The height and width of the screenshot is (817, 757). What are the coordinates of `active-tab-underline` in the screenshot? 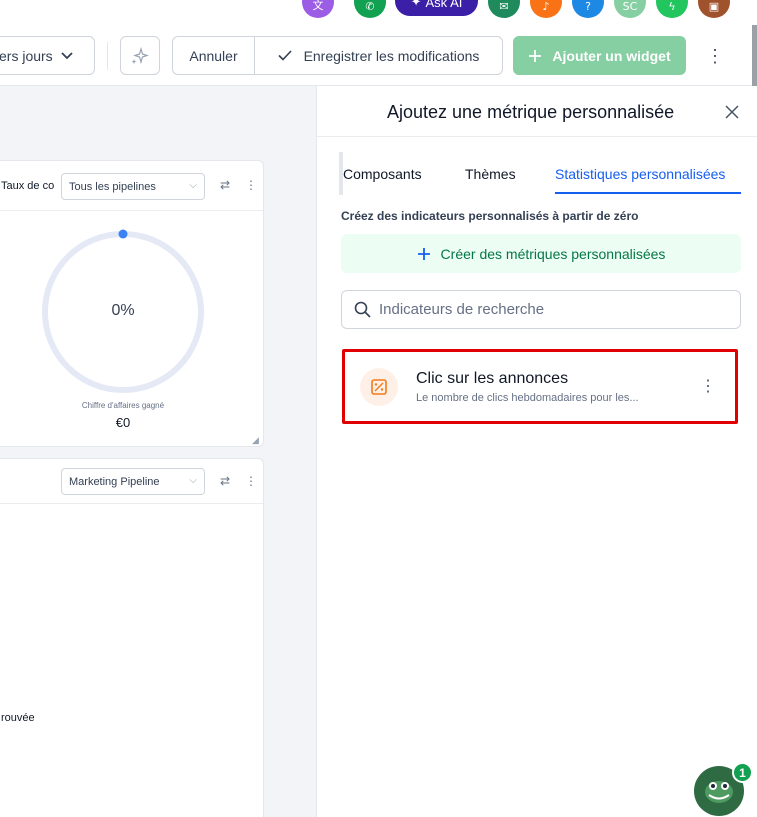 It's located at (648, 193).